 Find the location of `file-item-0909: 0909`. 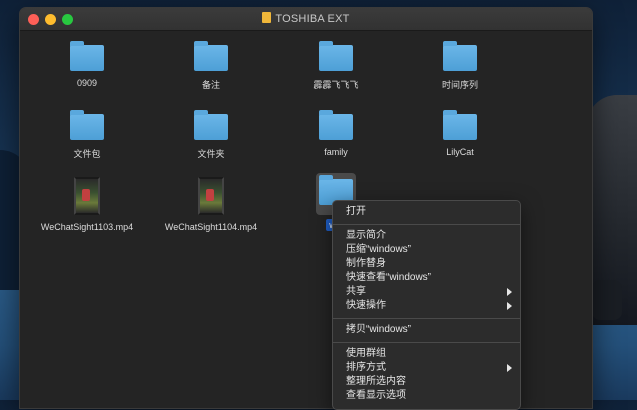

file-item-0909: 0909 is located at coordinates (87, 64).